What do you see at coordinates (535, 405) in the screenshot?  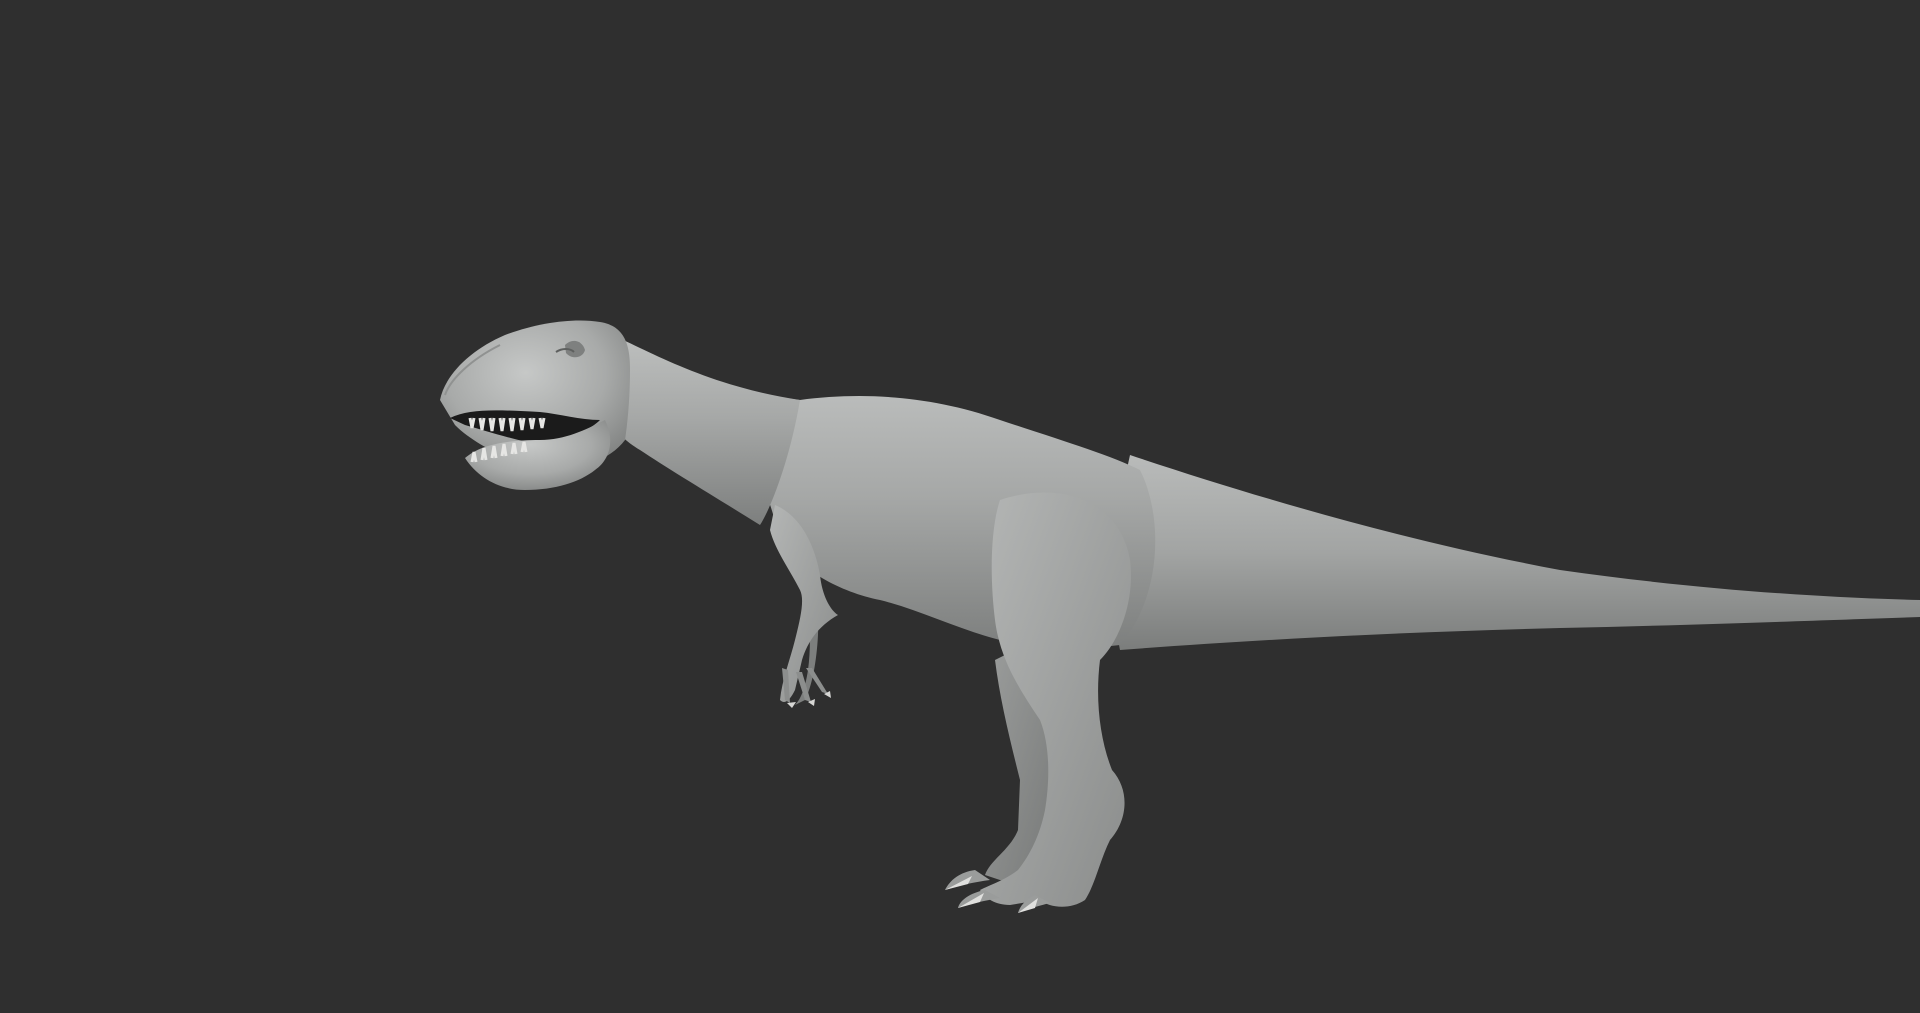 I see `dinosaur-head` at bounding box center [535, 405].